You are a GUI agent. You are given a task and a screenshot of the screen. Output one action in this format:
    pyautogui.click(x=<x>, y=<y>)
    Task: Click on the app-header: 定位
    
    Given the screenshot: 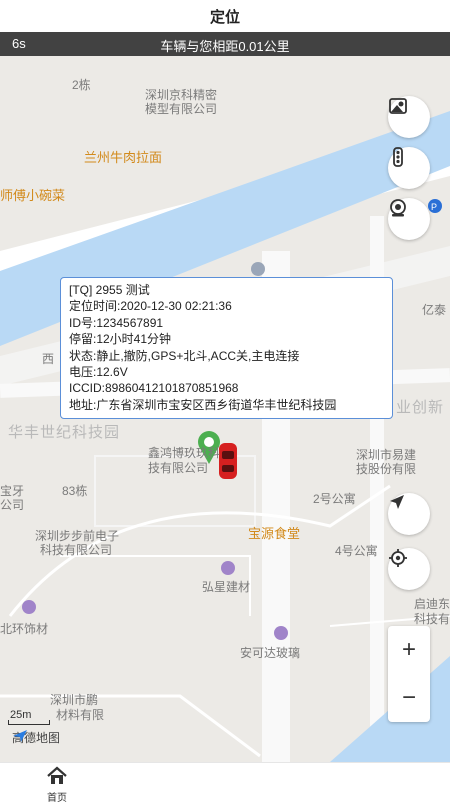 What is the action you would take?
    pyautogui.click(x=225, y=16)
    